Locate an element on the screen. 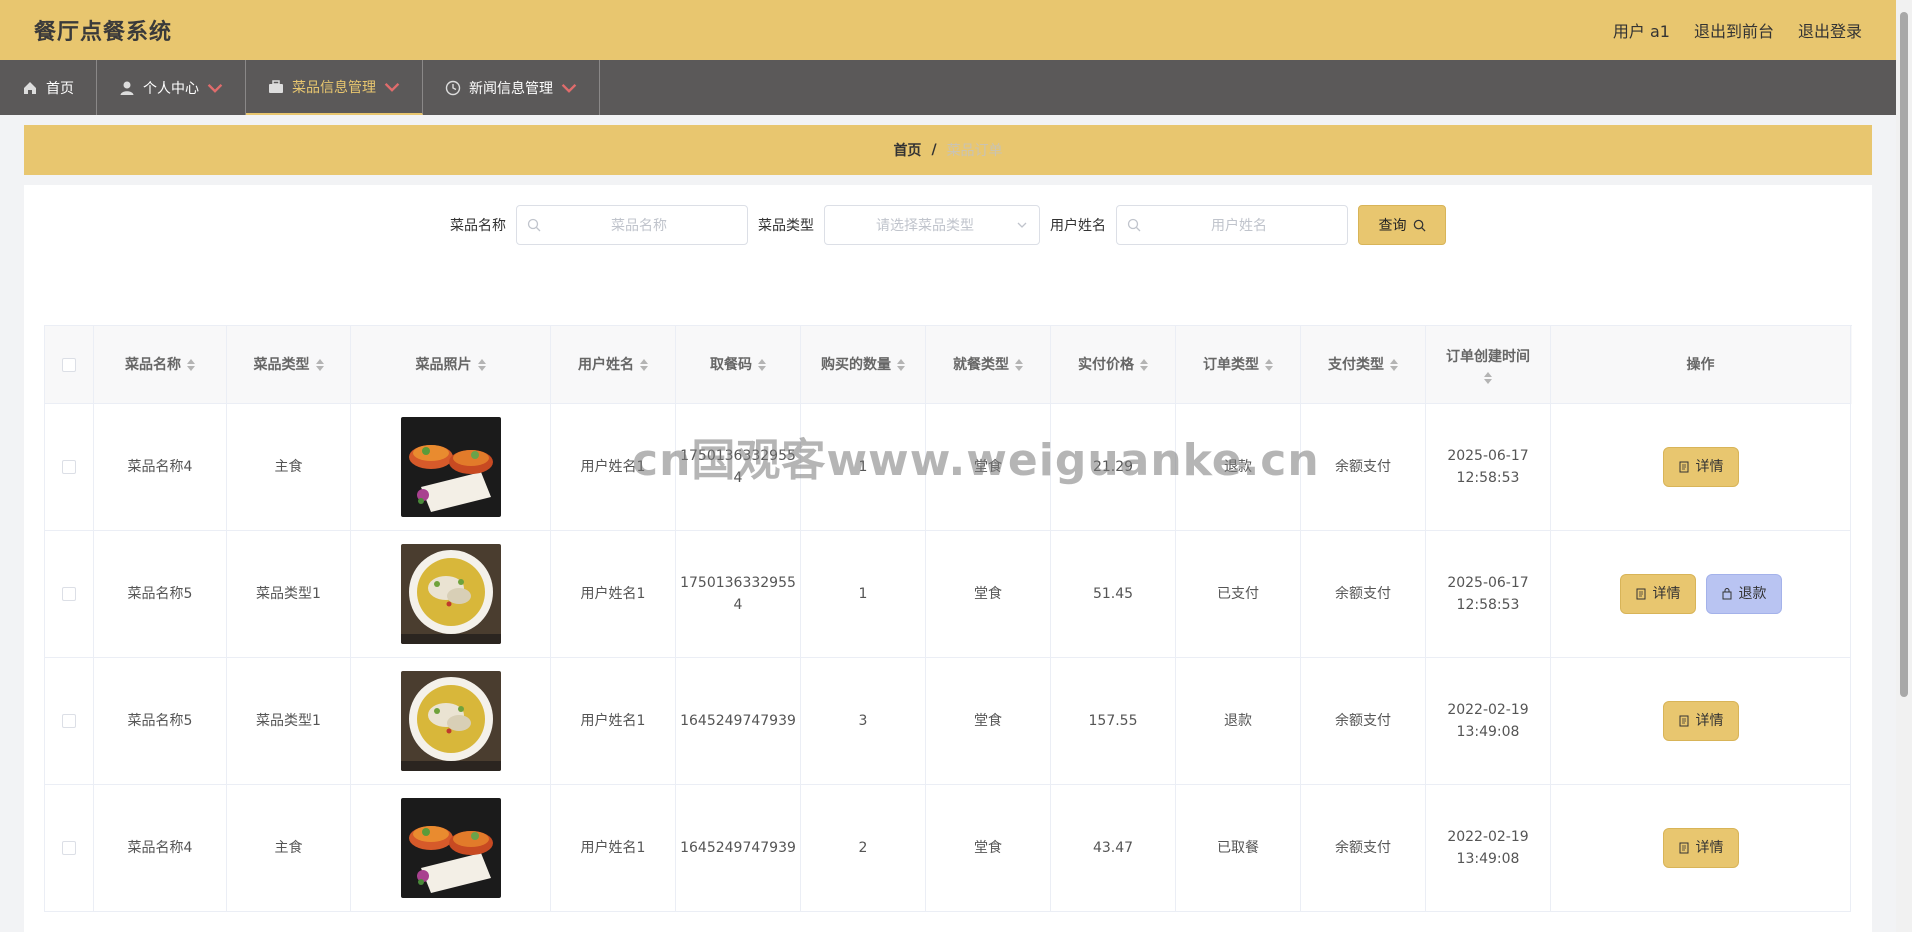  column-header: 菜品照片 is located at coordinates (451, 365).